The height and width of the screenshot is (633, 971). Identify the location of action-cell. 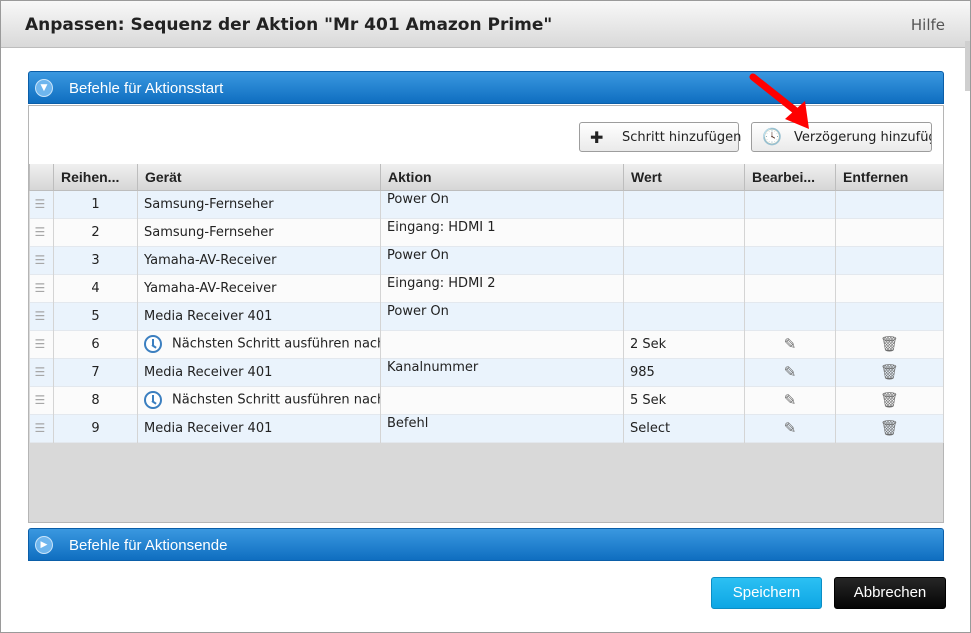
(502, 344).